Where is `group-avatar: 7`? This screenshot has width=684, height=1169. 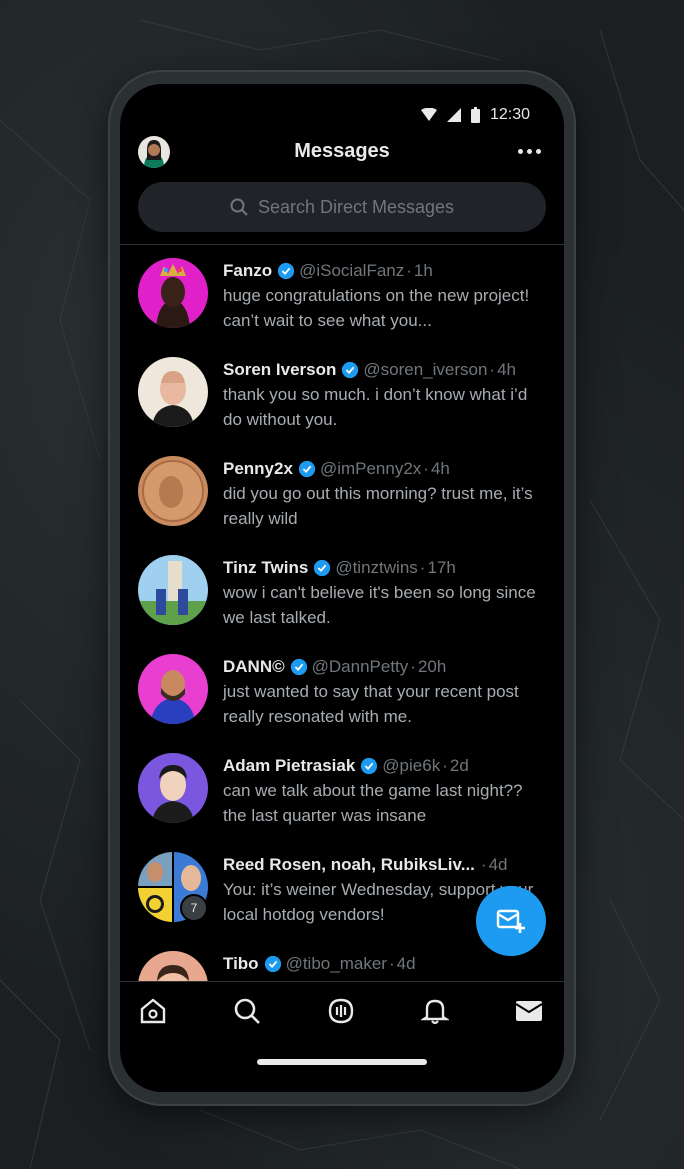
group-avatar: 7 is located at coordinates (173, 887).